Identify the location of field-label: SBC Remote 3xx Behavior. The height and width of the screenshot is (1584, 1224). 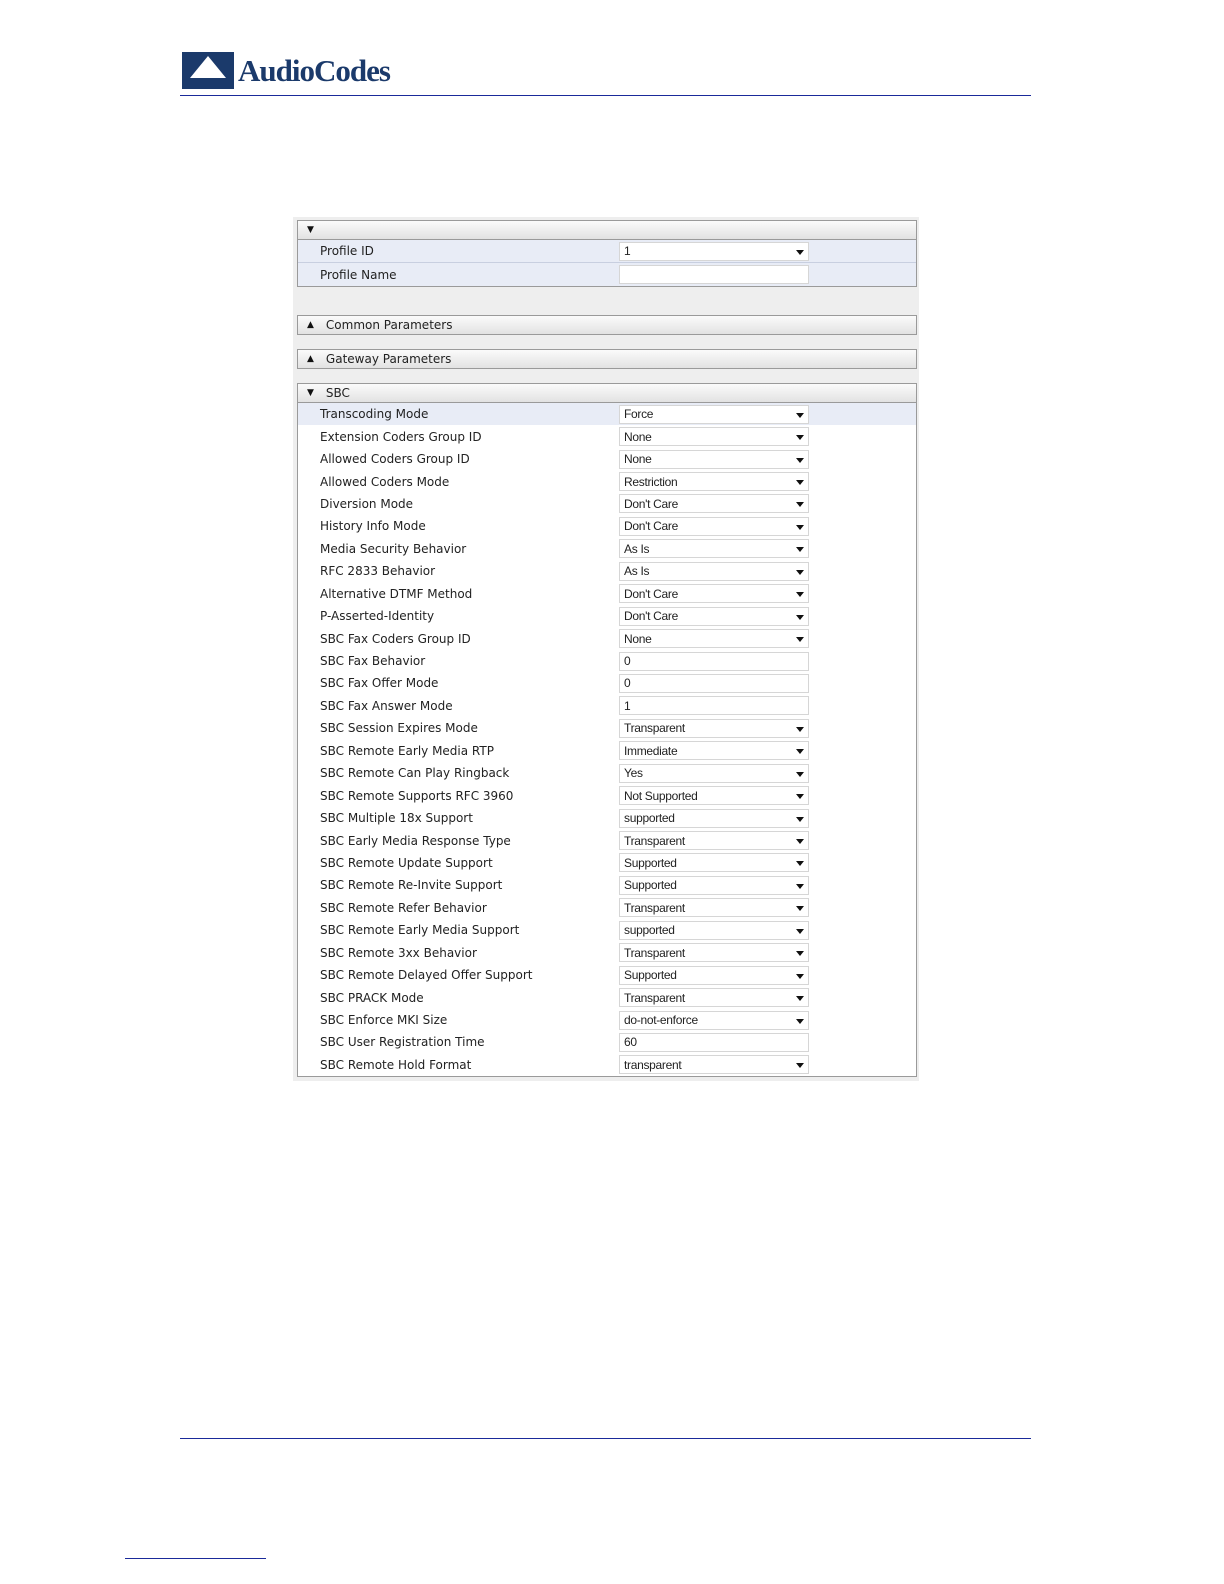
(398, 952).